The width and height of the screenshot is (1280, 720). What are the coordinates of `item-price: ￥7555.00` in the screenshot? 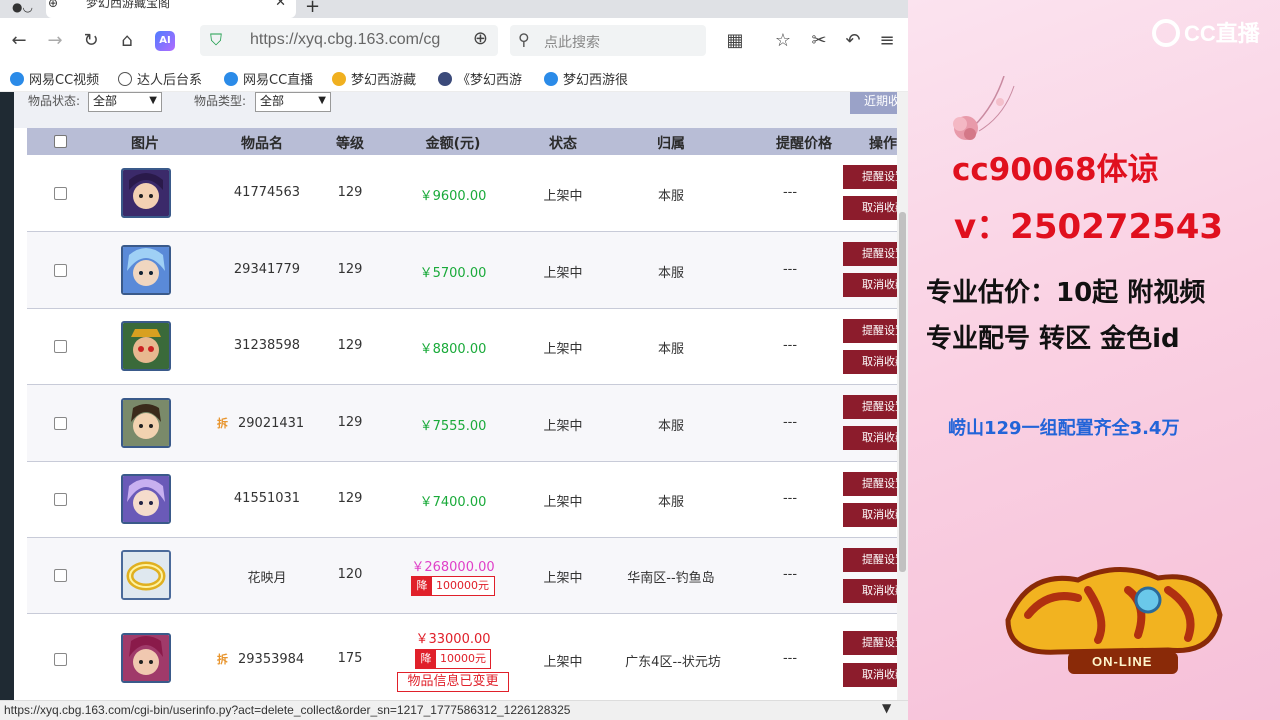 It's located at (453, 426).